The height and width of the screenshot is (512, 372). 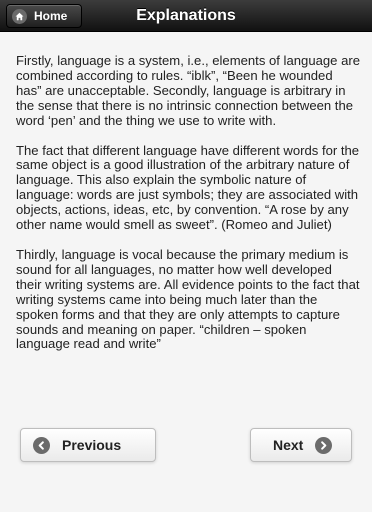 What do you see at coordinates (41, 445) in the screenshot?
I see `arrow-left-icon` at bounding box center [41, 445].